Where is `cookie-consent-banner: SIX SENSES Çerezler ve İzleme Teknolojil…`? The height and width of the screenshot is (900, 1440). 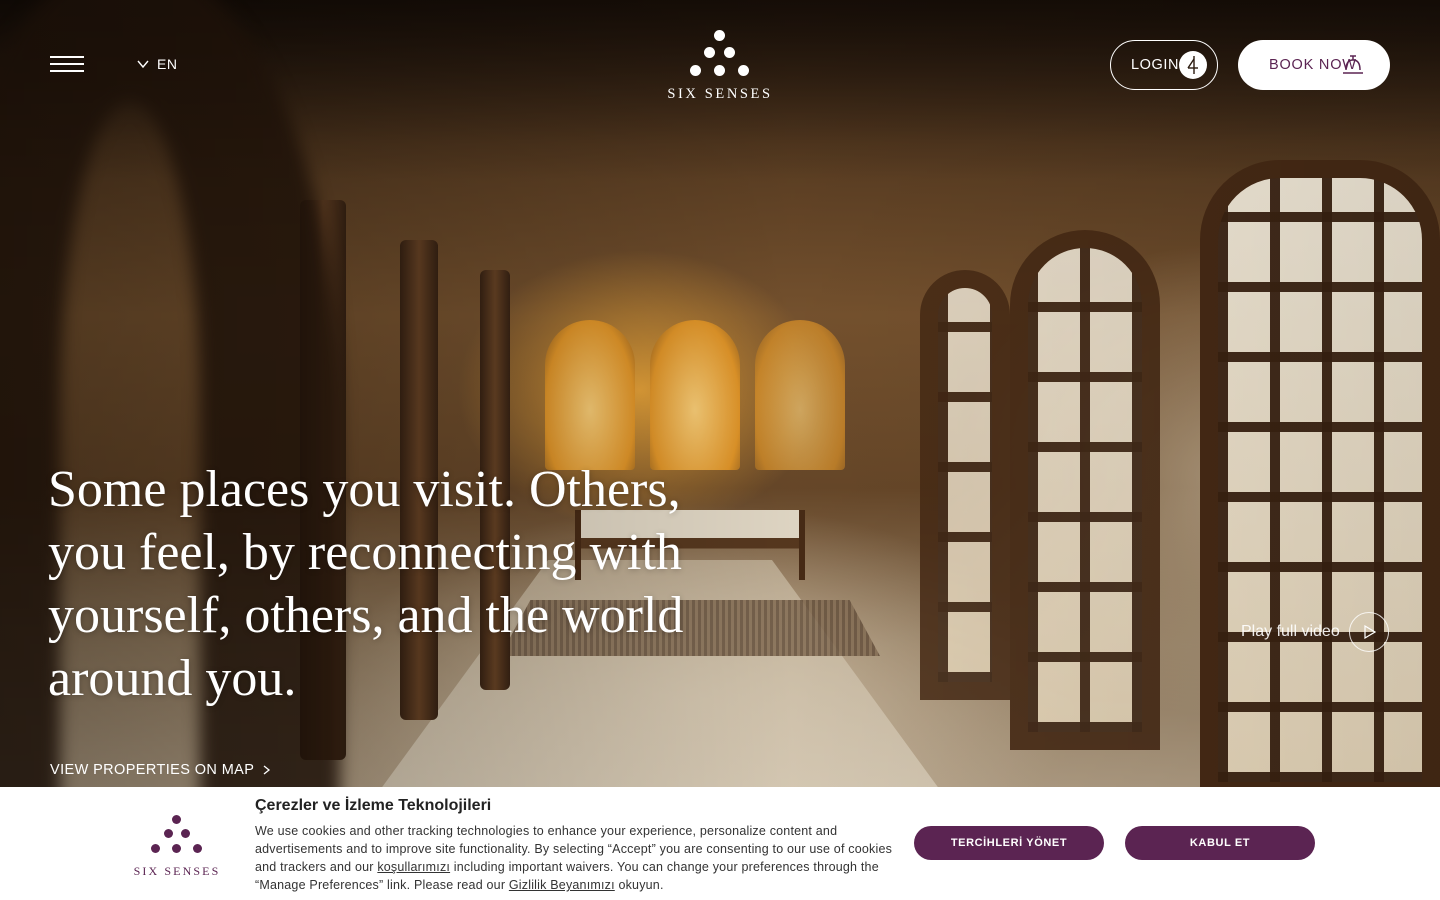 cookie-consent-banner: SIX SENSES Çerezler ve İzleme Teknolojil… is located at coordinates (720, 843).